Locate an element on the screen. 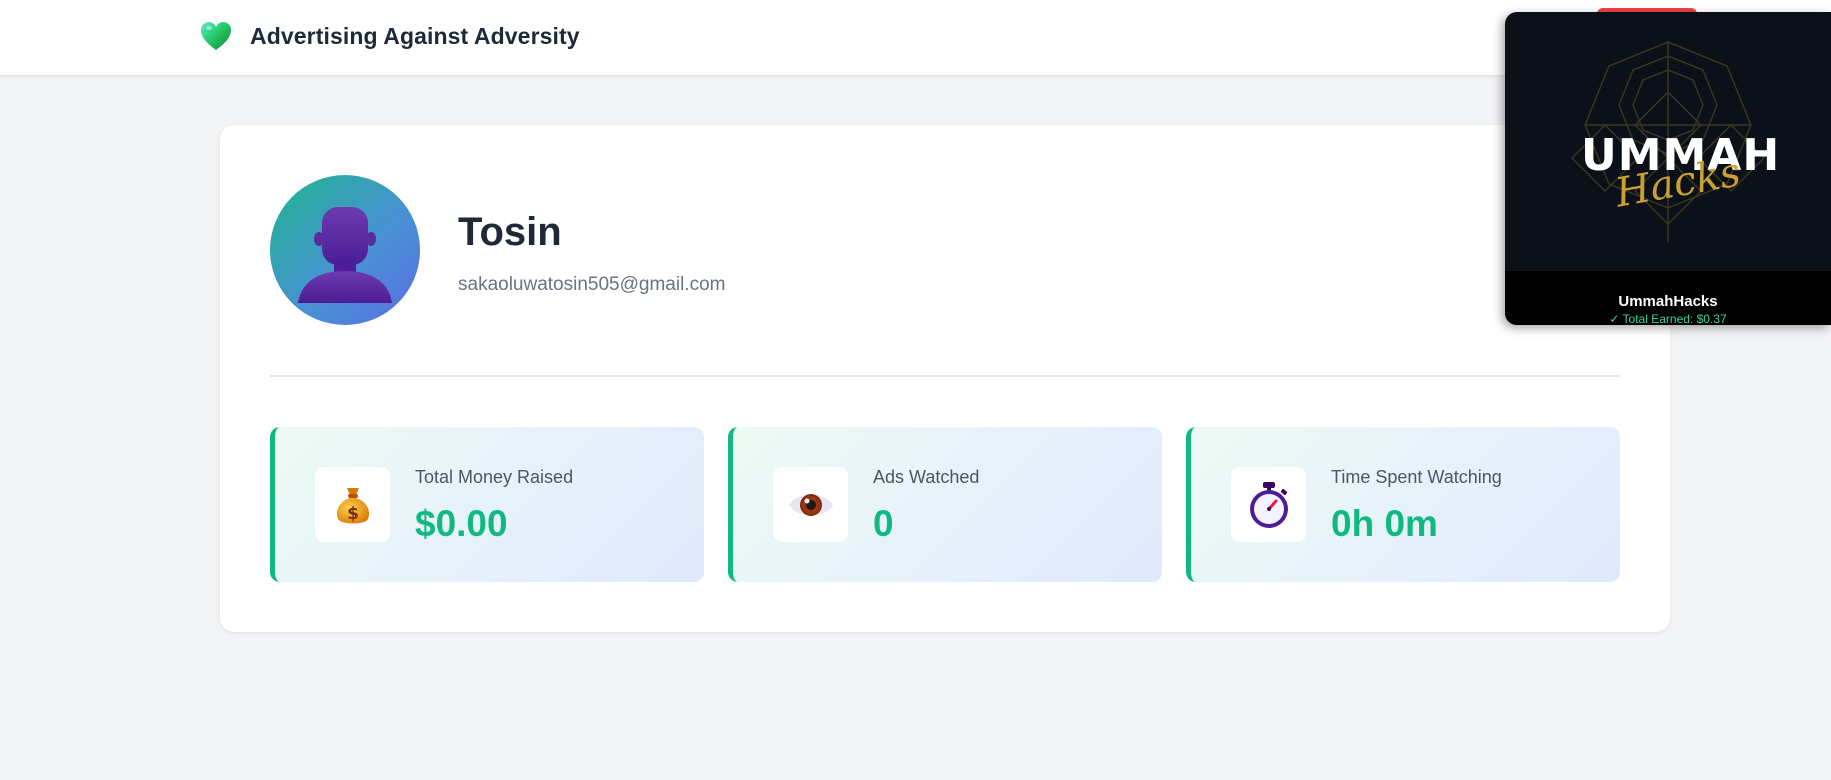 The image size is (1831, 780). stat-label: Time Spent Watching is located at coordinates (1416, 477).